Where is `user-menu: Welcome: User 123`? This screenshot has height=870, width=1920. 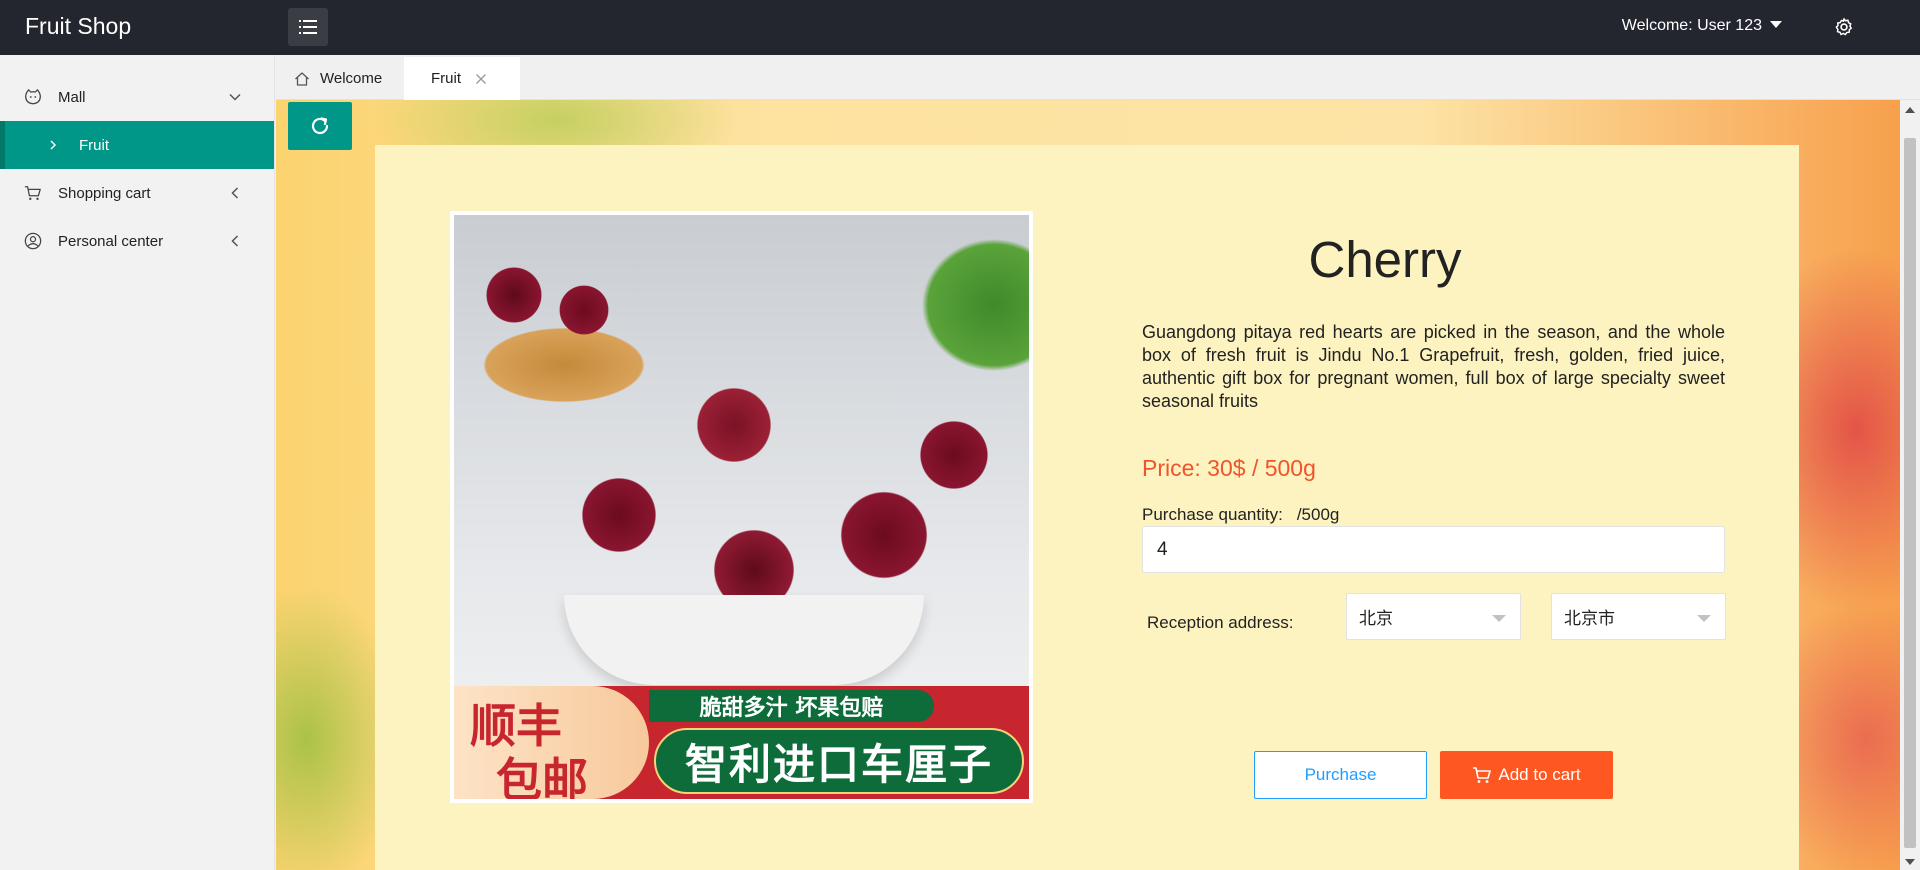
user-menu: Welcome: User 123 is located at coordinates (1702, 26).